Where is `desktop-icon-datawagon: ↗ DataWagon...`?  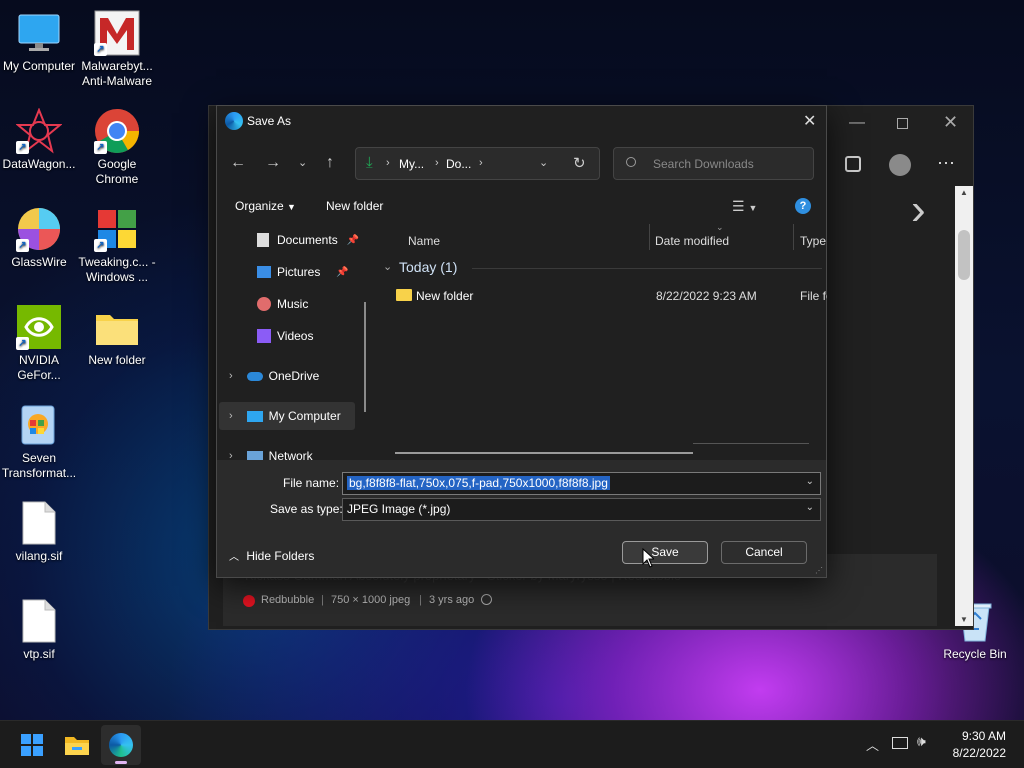 desktop-icon-datawagon: ↗ DataWagon... is located at coordinates (39, 140).